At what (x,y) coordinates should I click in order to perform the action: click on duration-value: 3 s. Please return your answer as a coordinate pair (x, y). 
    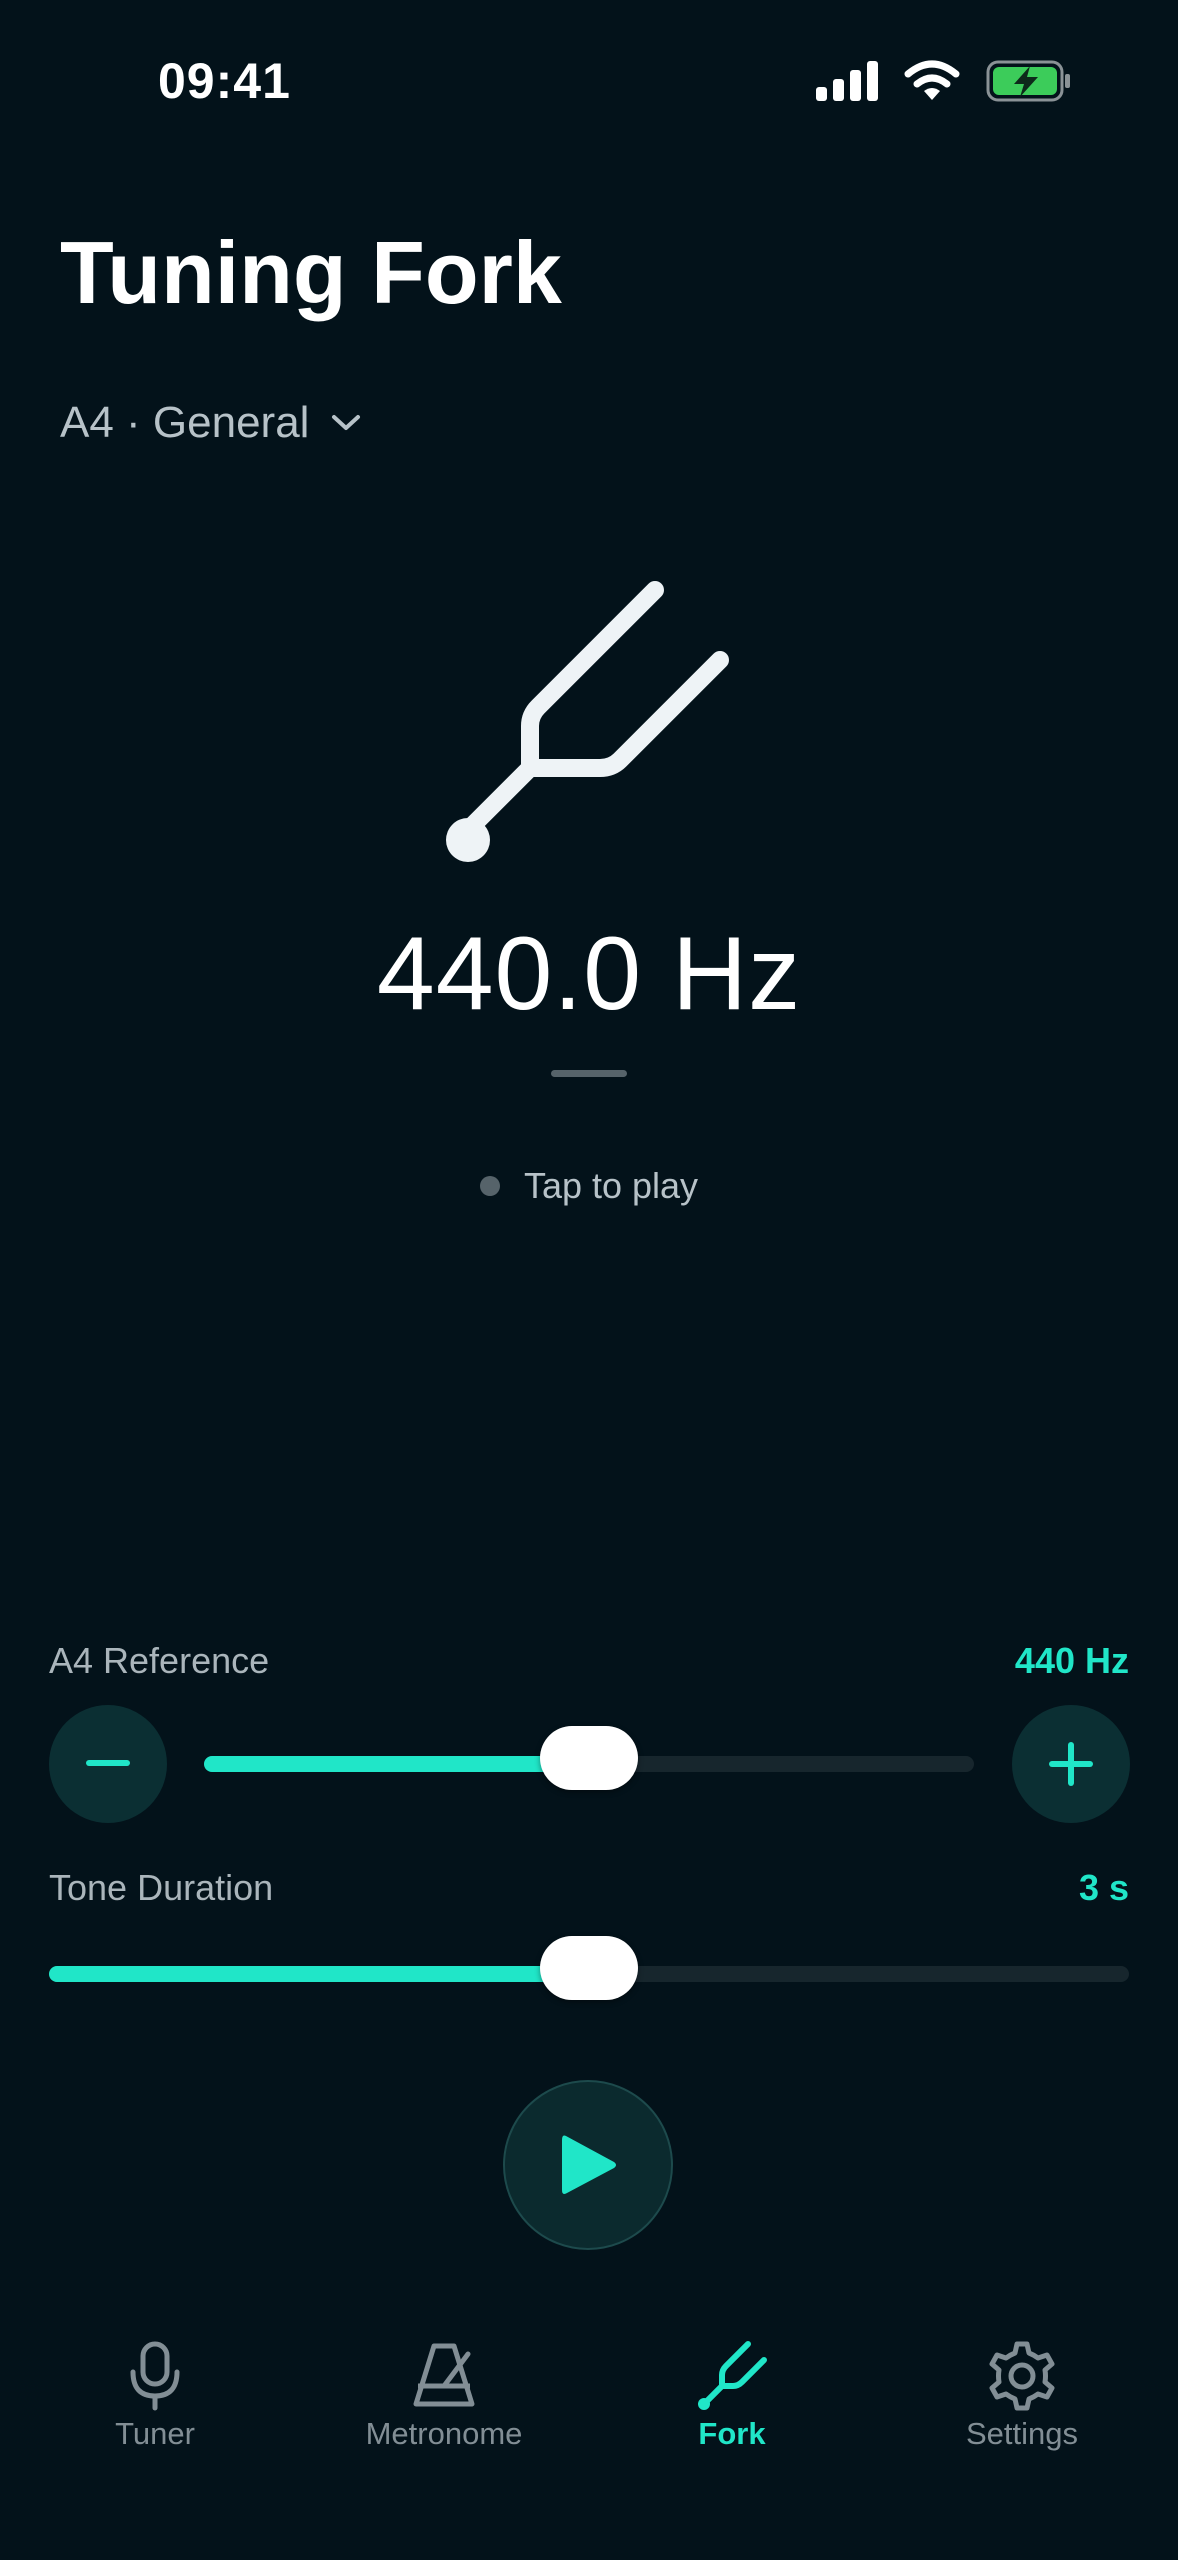
    Looking at the image, I should click on (1103, 1887).